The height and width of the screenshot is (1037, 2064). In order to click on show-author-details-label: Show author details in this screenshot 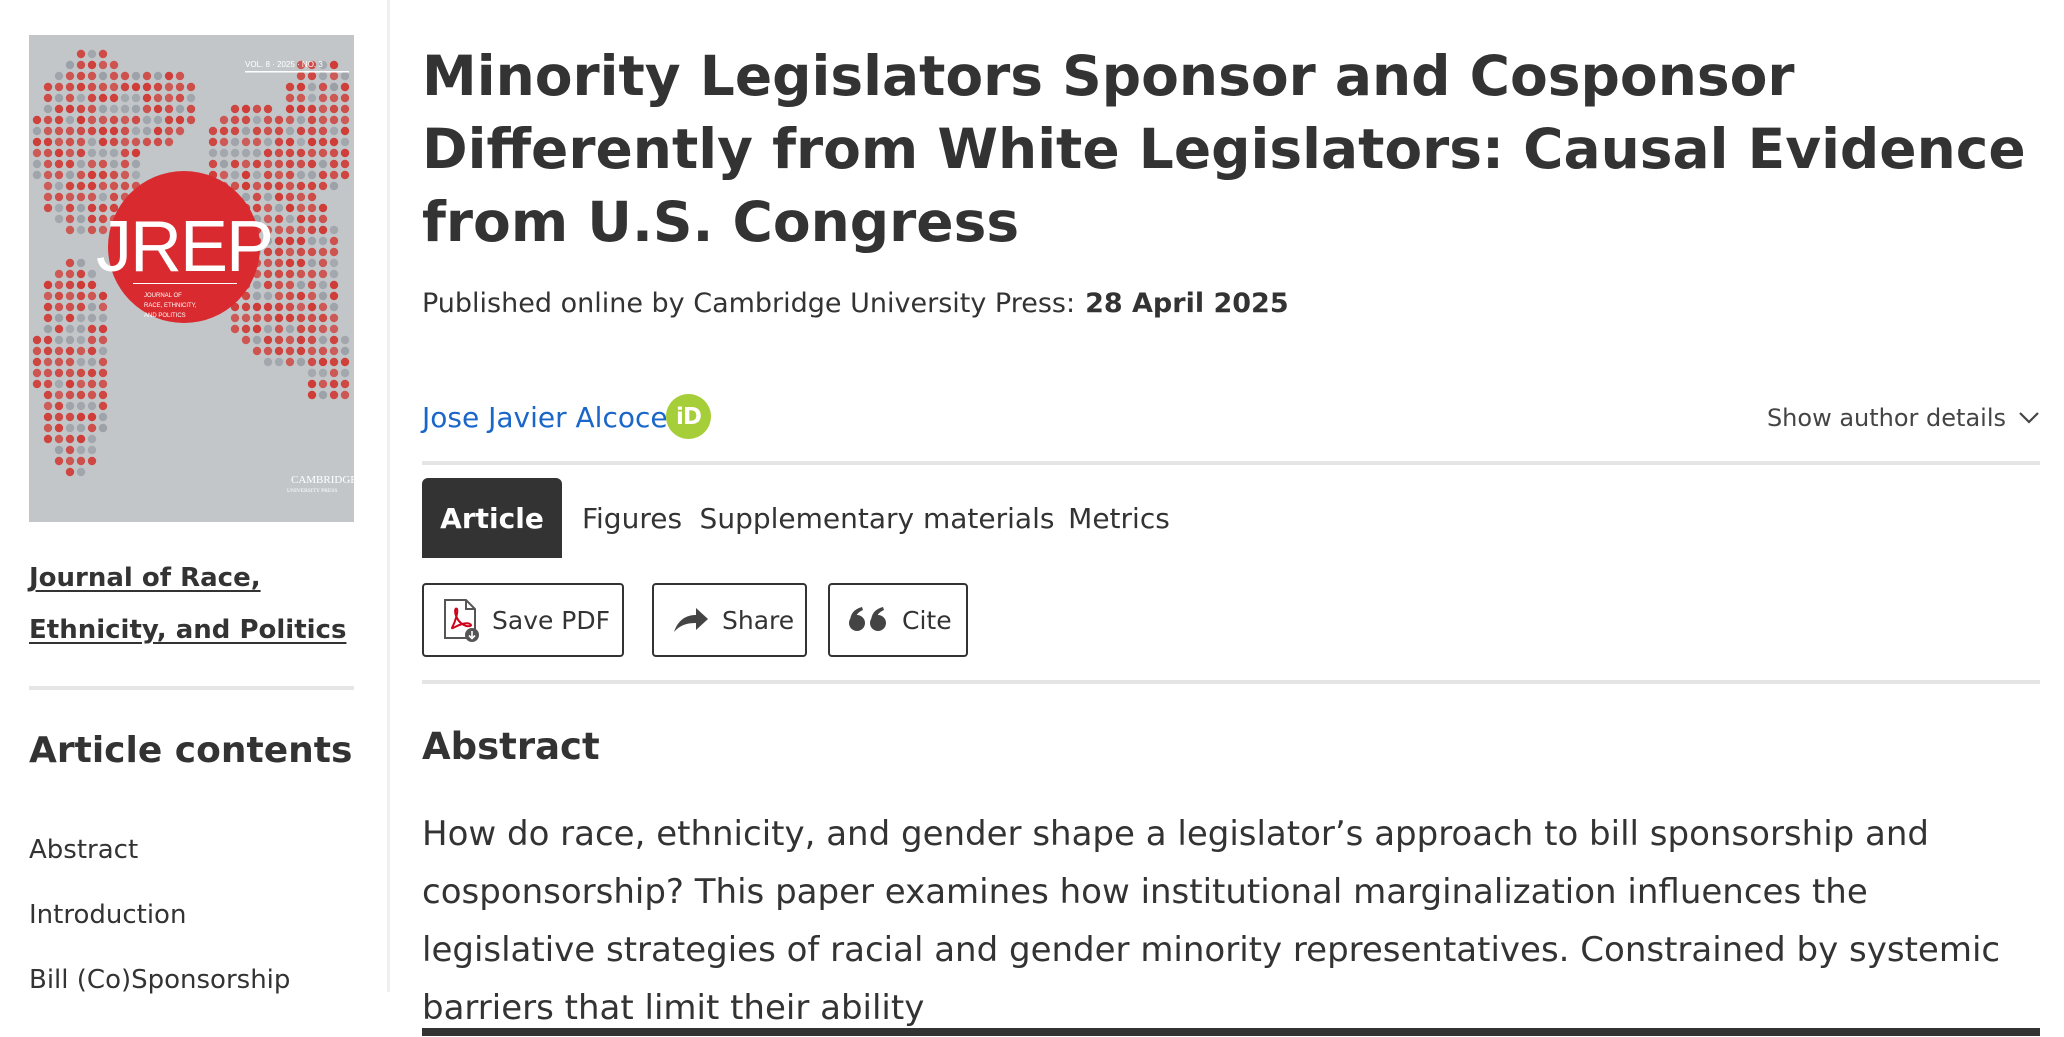, I will do `click(1886, 418)`.